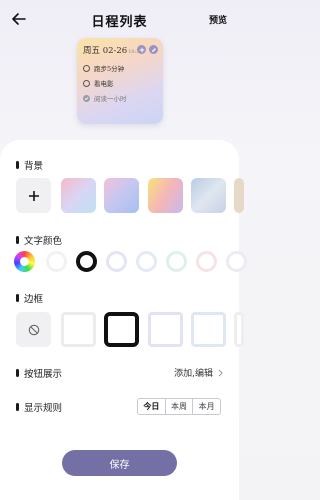 This screenshot has height=500, width=320. I want to click on section-title: 背景, so click(34, 166).